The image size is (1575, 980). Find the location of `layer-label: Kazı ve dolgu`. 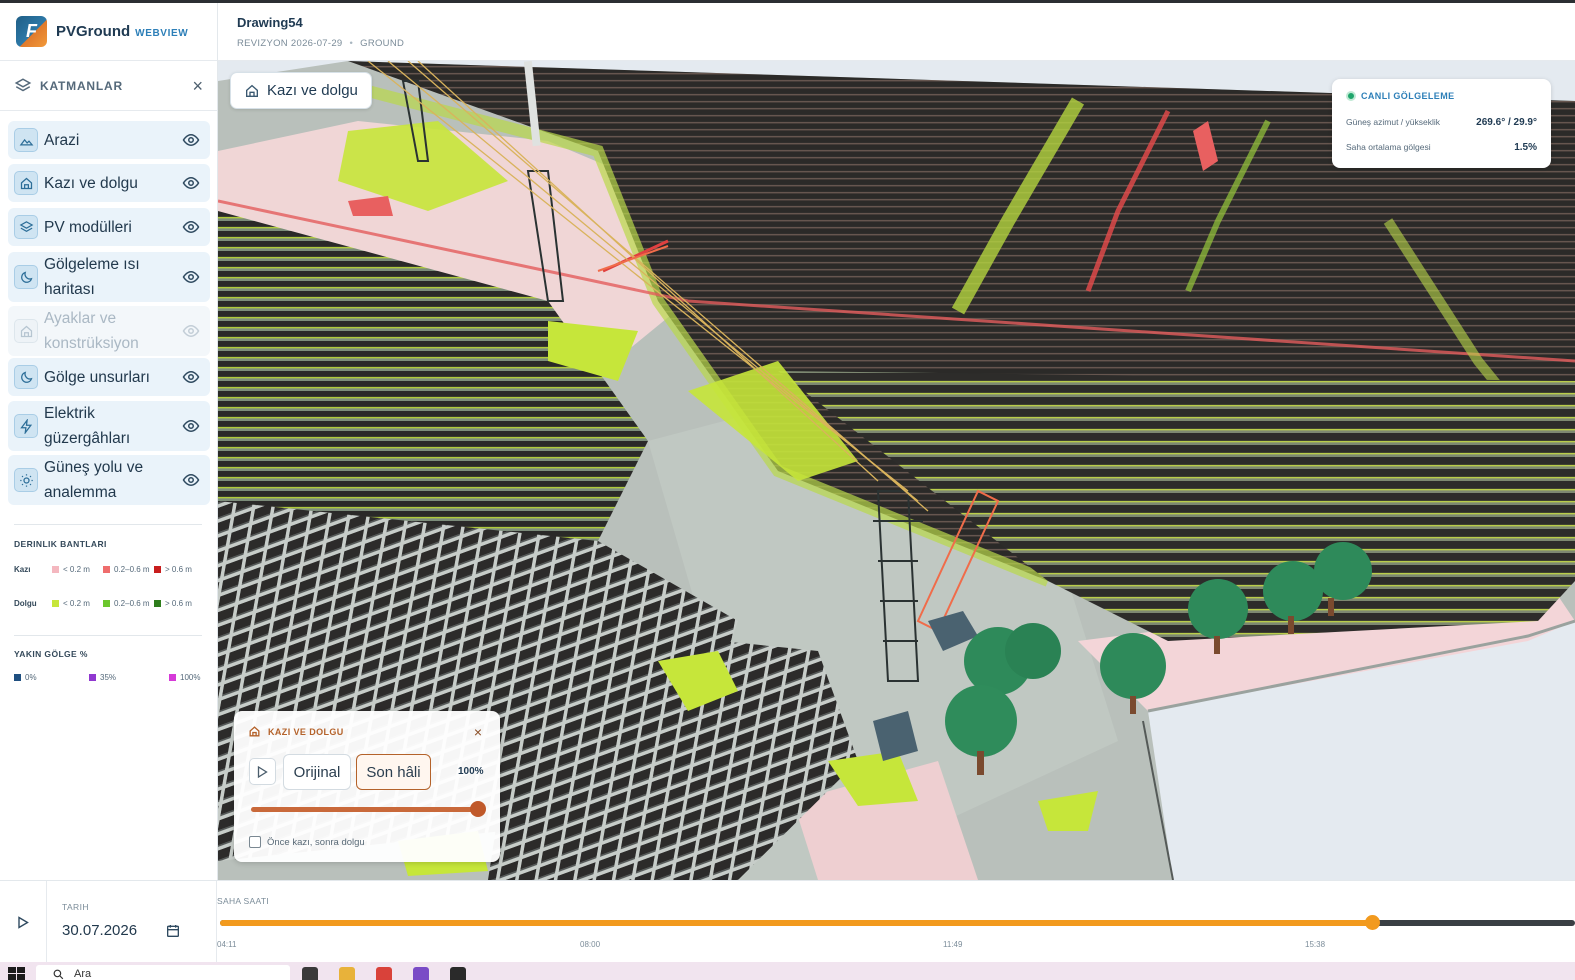

layer-label: Kazı ve dolgu is located at coordinates (91, 183).